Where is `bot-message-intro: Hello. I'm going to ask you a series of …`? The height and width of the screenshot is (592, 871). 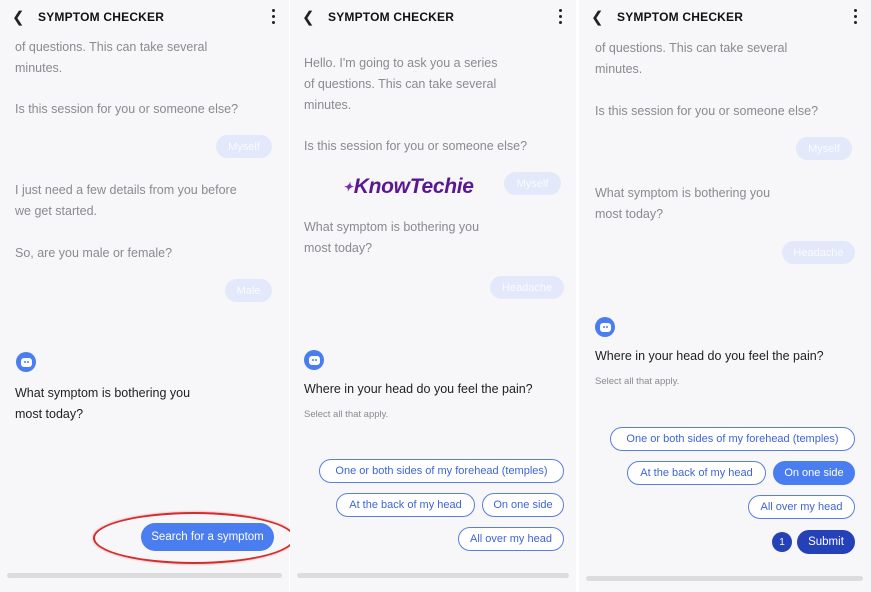
bot-message-intro: Hello. I'm going to ask you a series of … is located at coordinates (401, 84).